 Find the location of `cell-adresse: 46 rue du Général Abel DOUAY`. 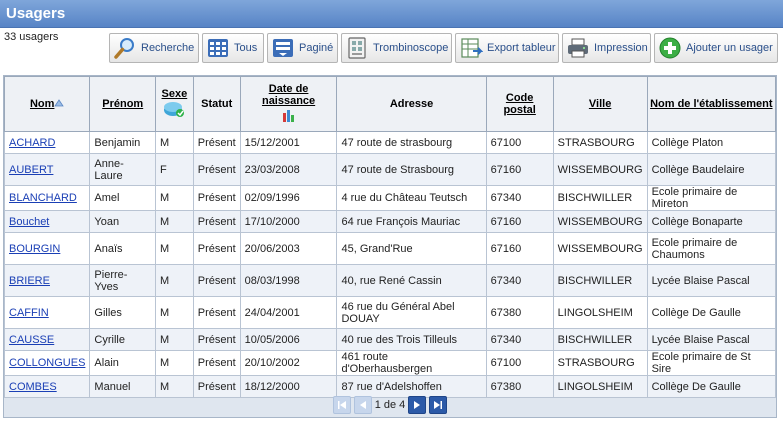

cell-adresse: 46 rue du Général Abel DOUAY is located at coordinates (411, 312).